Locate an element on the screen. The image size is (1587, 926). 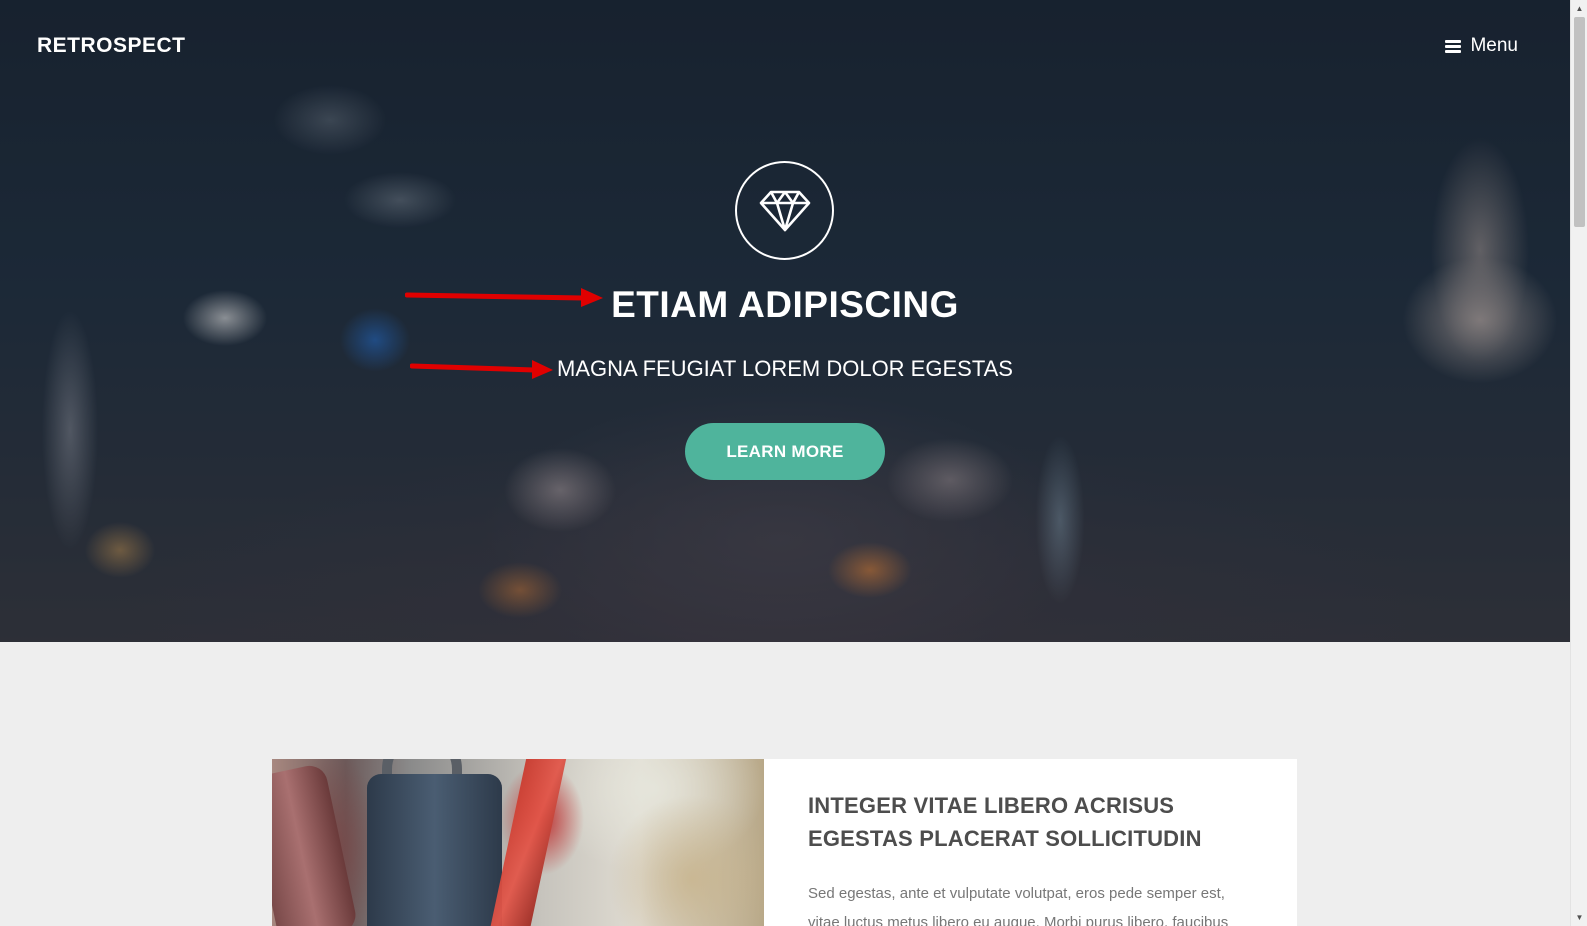
menu-label: Menu is located at coordinates (1494, 45).